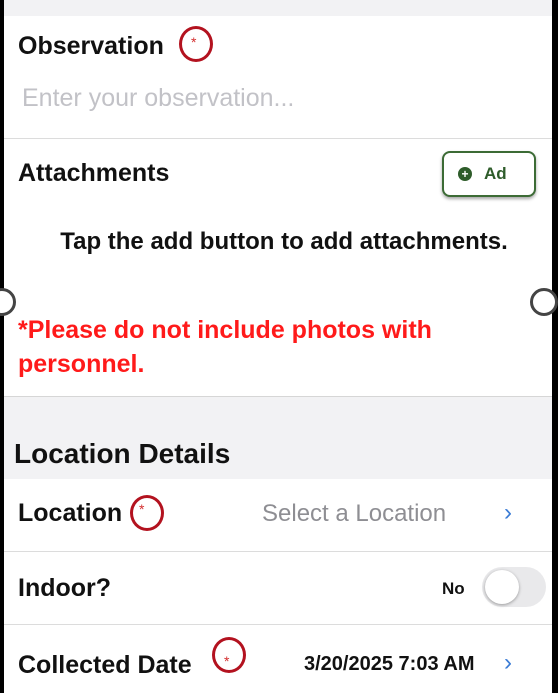  What do you see at coordinates (502, 587) in the screenshot?
I see `toggle-knob` at bounding box center [502, 587].